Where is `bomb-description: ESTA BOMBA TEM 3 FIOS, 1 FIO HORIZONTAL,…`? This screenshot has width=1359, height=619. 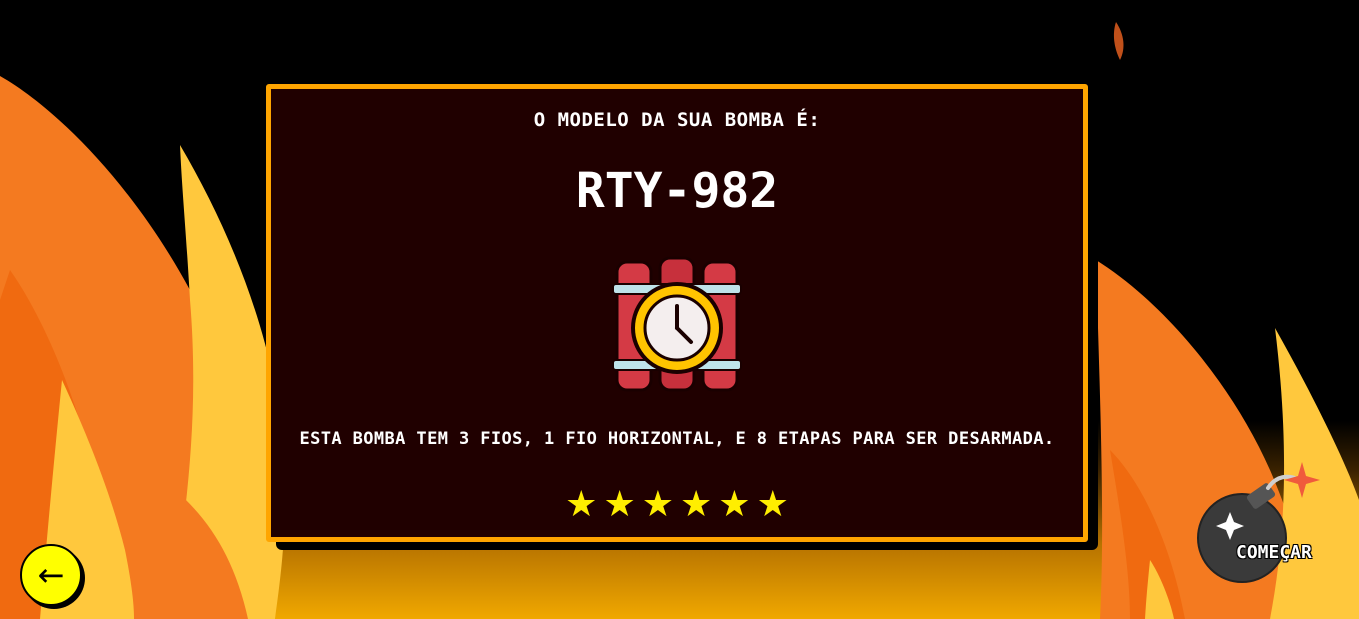
bomb-description: ESTA BOMBA TEM 3 FIOS, 1 FIO HORIZONTAL,… is located at coordinates (677, 439).